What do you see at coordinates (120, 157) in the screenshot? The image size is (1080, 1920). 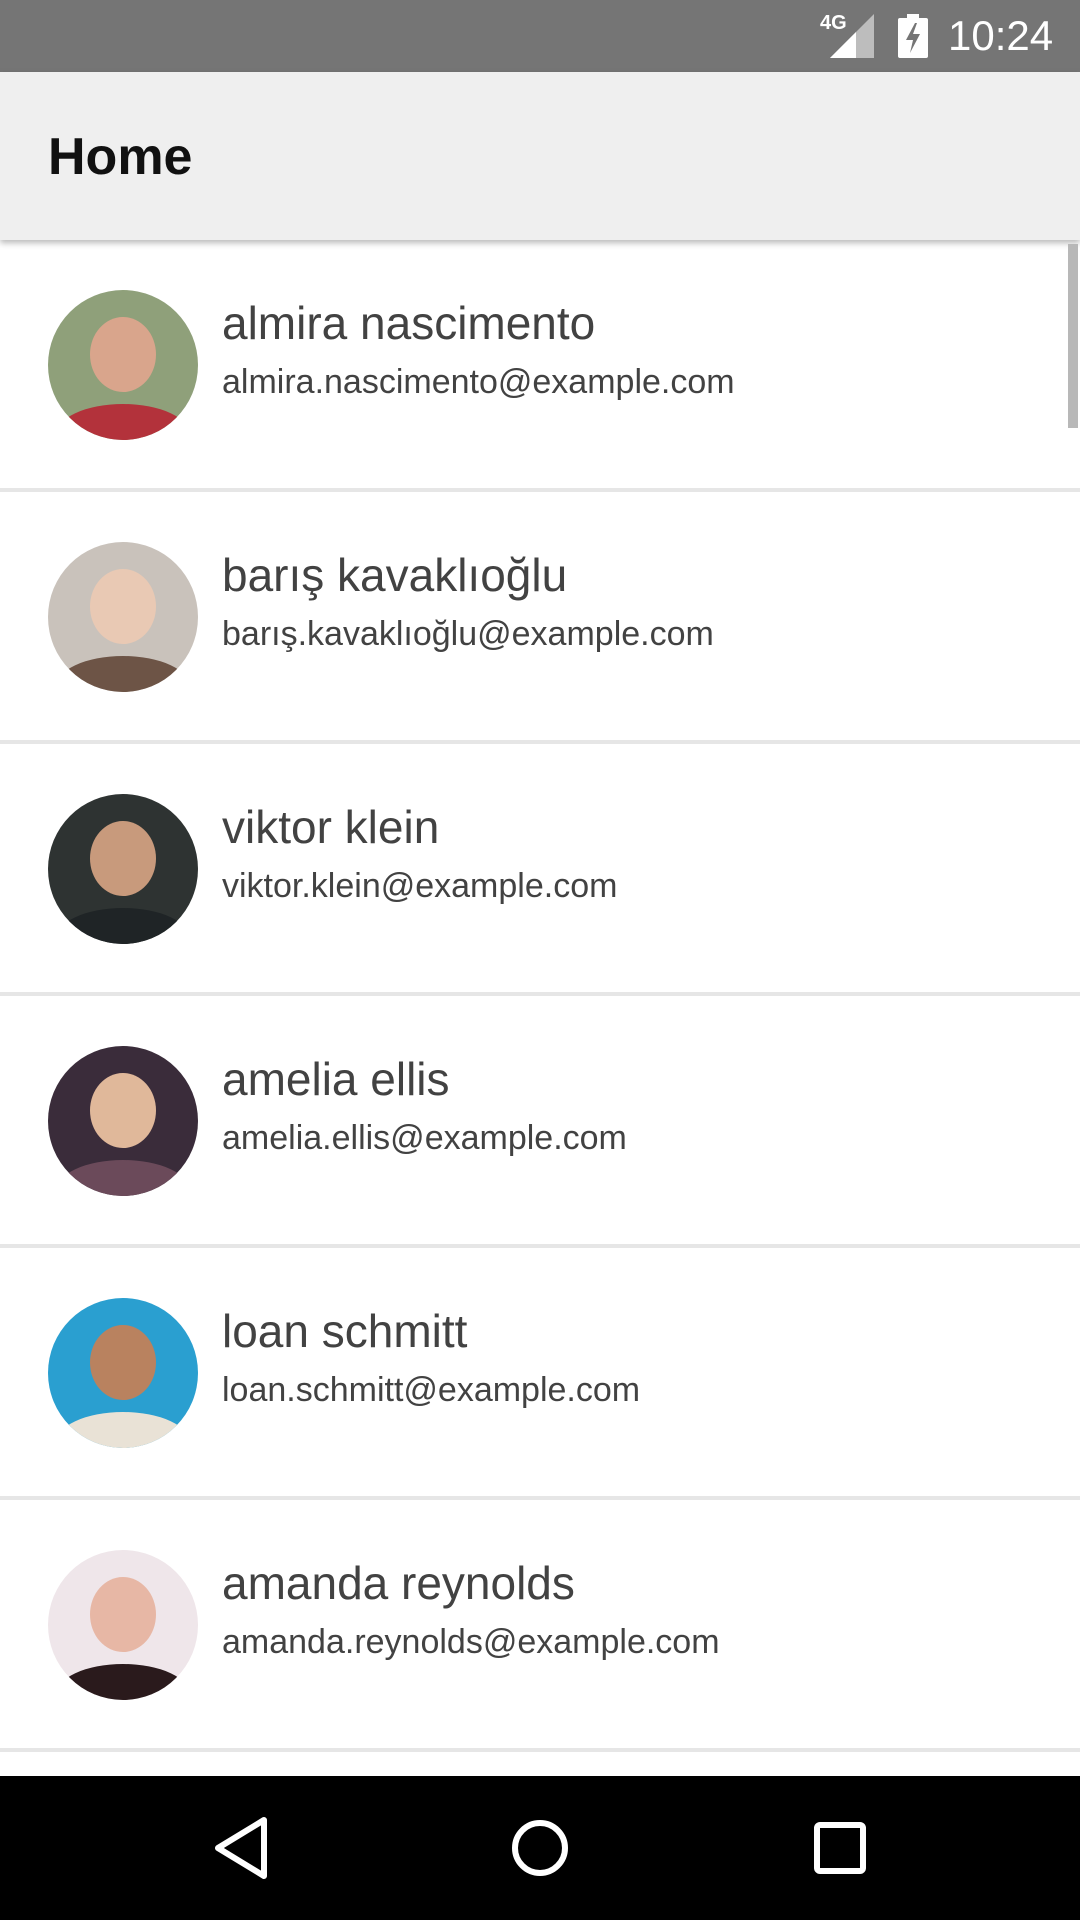 I see `page-title: Home` at bounding box center [120, 157].